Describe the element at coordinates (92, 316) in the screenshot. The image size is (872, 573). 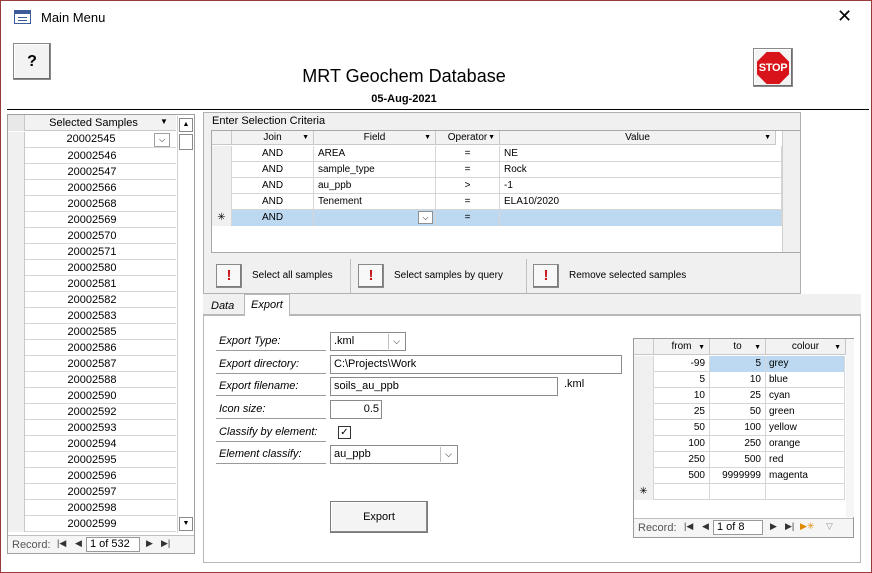
I see `sample-id: 20002583` at that location.